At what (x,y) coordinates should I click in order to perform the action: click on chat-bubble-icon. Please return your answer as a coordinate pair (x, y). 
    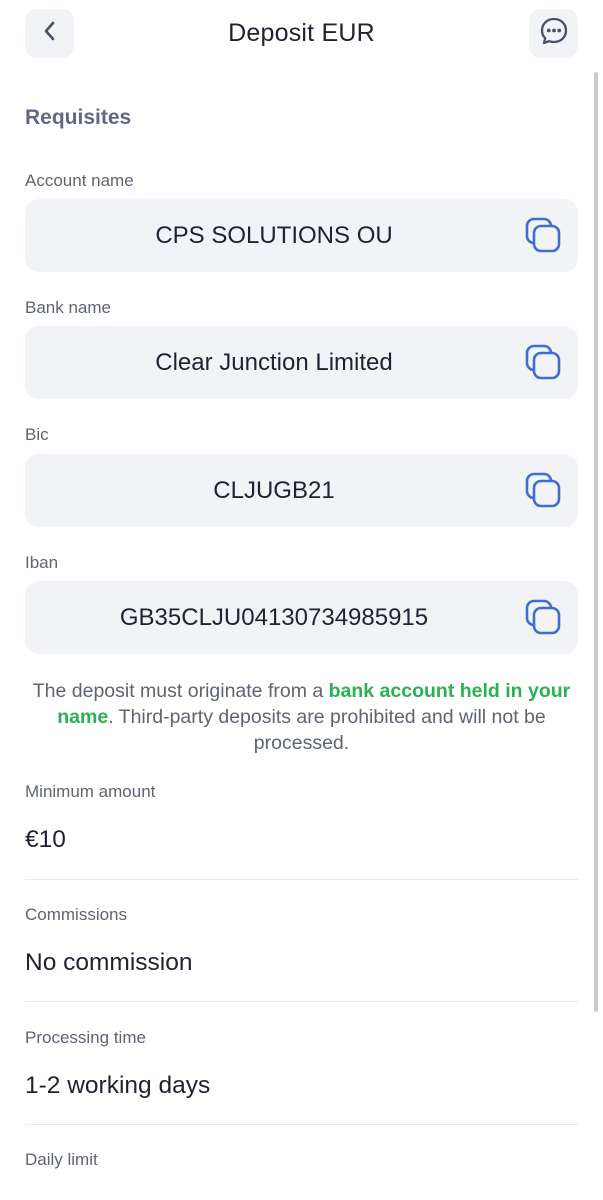
    Looking at the image, I should click on (554, 33).